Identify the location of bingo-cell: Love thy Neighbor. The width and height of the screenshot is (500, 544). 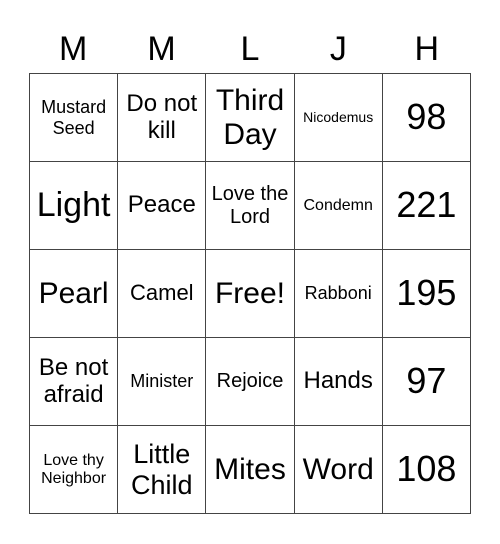
(74, 470).